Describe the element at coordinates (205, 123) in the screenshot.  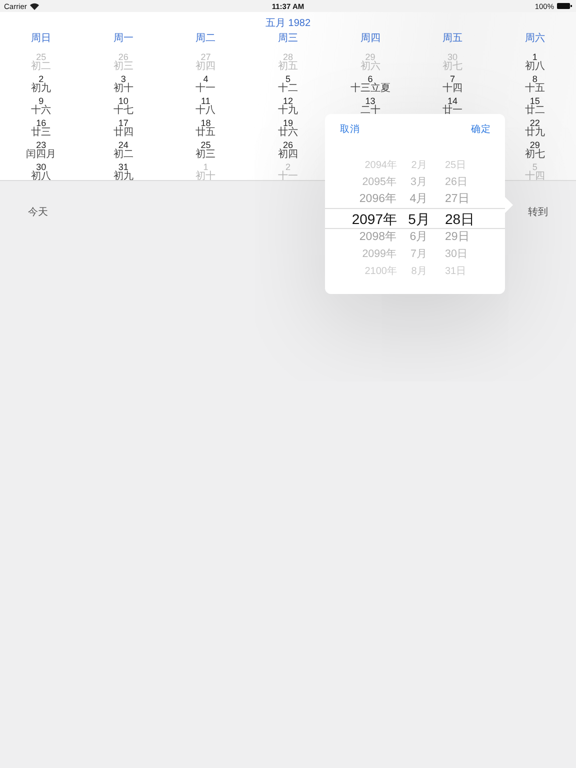
I see `day-number: 18` at that location.